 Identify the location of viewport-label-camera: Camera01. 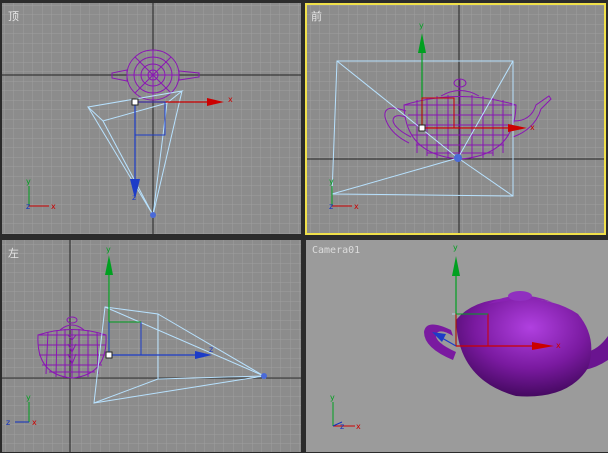
(336, 250).